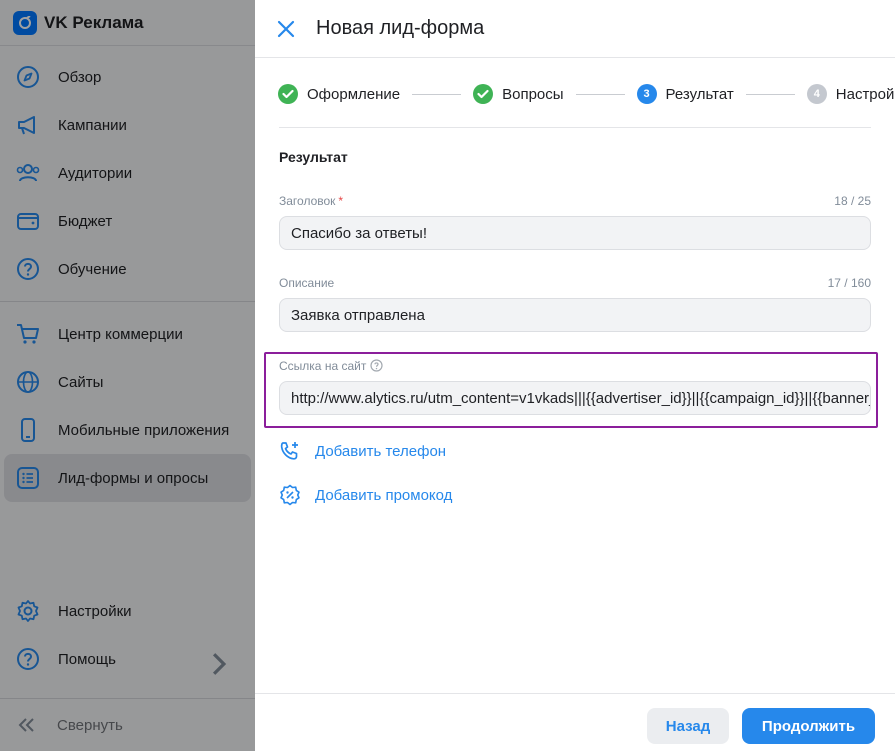 The image size is (895, 751). Describe the element at coordinates (688, 726) in the screenshot. I see `back-button: Назад` at that location.